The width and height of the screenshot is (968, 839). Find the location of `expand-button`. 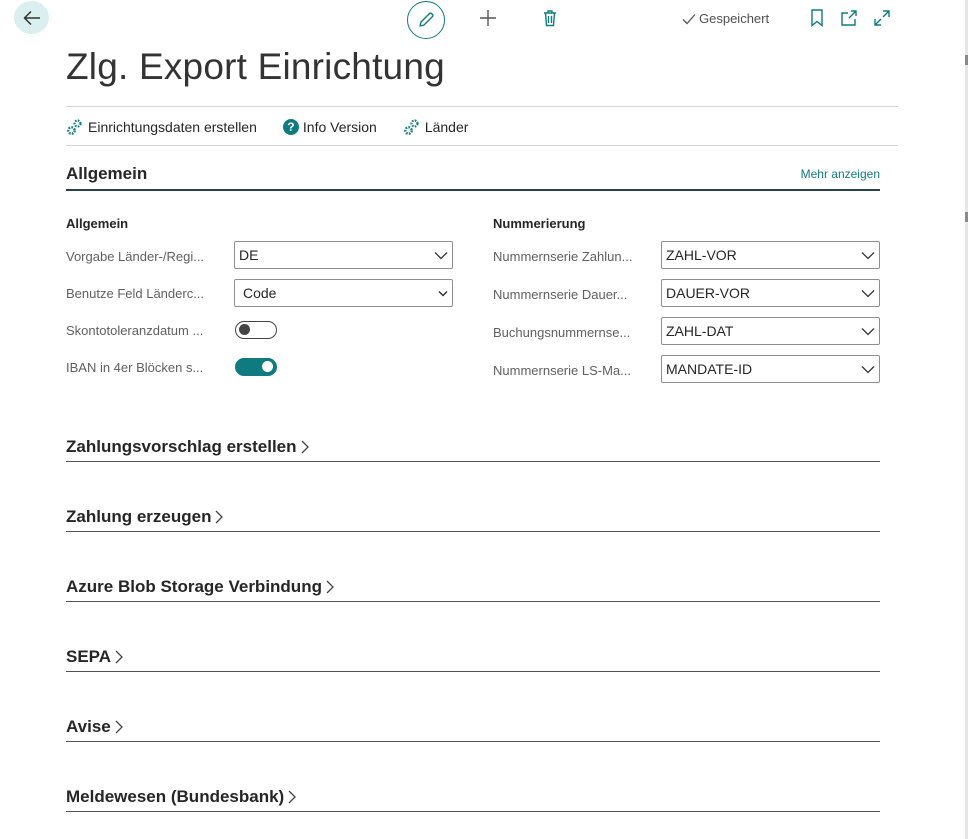

expand-button is located at coordinates (882, 18).